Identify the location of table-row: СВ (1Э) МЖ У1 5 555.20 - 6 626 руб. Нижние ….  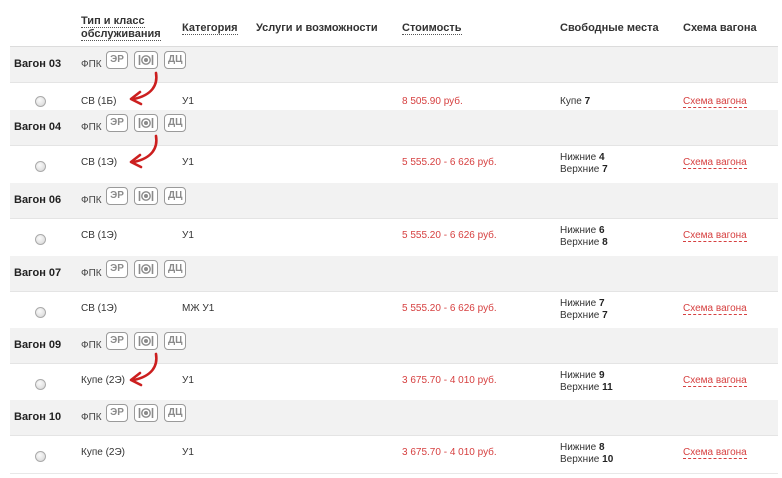
(394, 311).